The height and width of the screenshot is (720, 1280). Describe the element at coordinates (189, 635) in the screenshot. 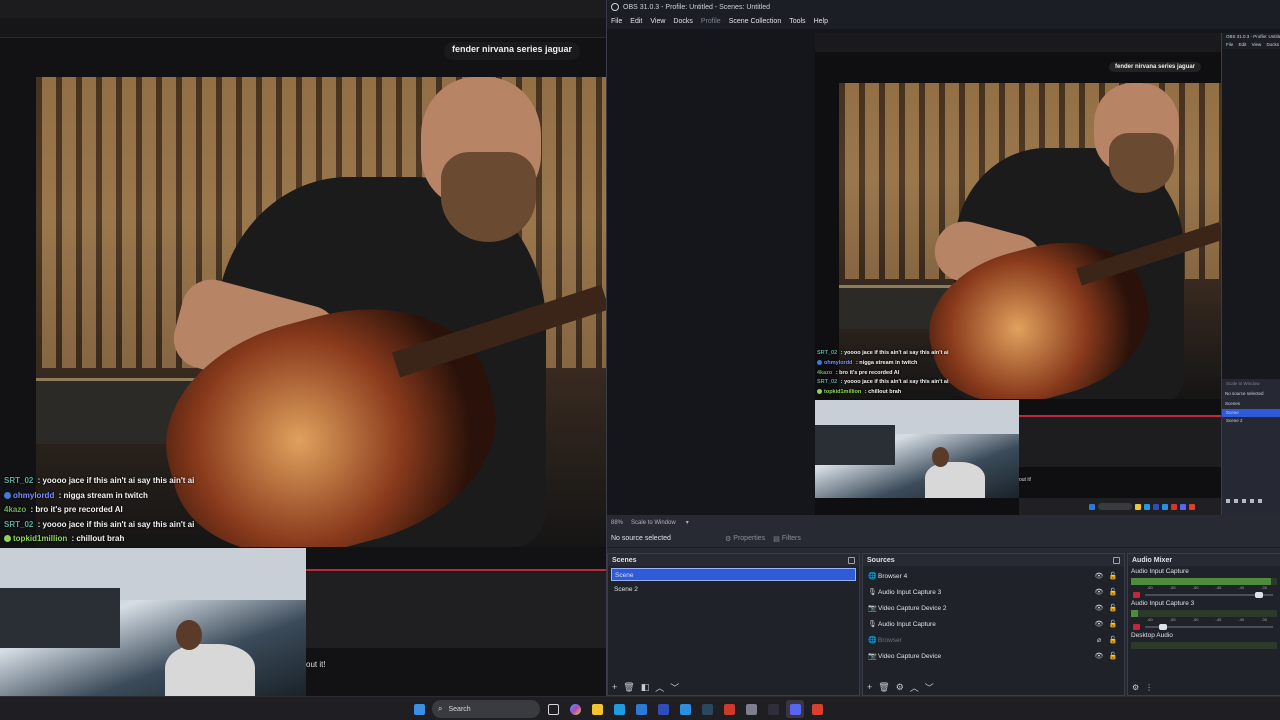

I see `webcam-person-head` at that location.